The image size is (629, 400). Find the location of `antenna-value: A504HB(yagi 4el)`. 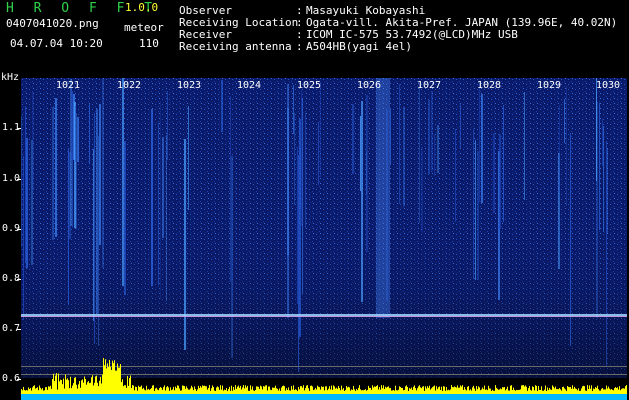

antenna-value: A504HB(yagi 4el) is located at coordinates (359, 46).